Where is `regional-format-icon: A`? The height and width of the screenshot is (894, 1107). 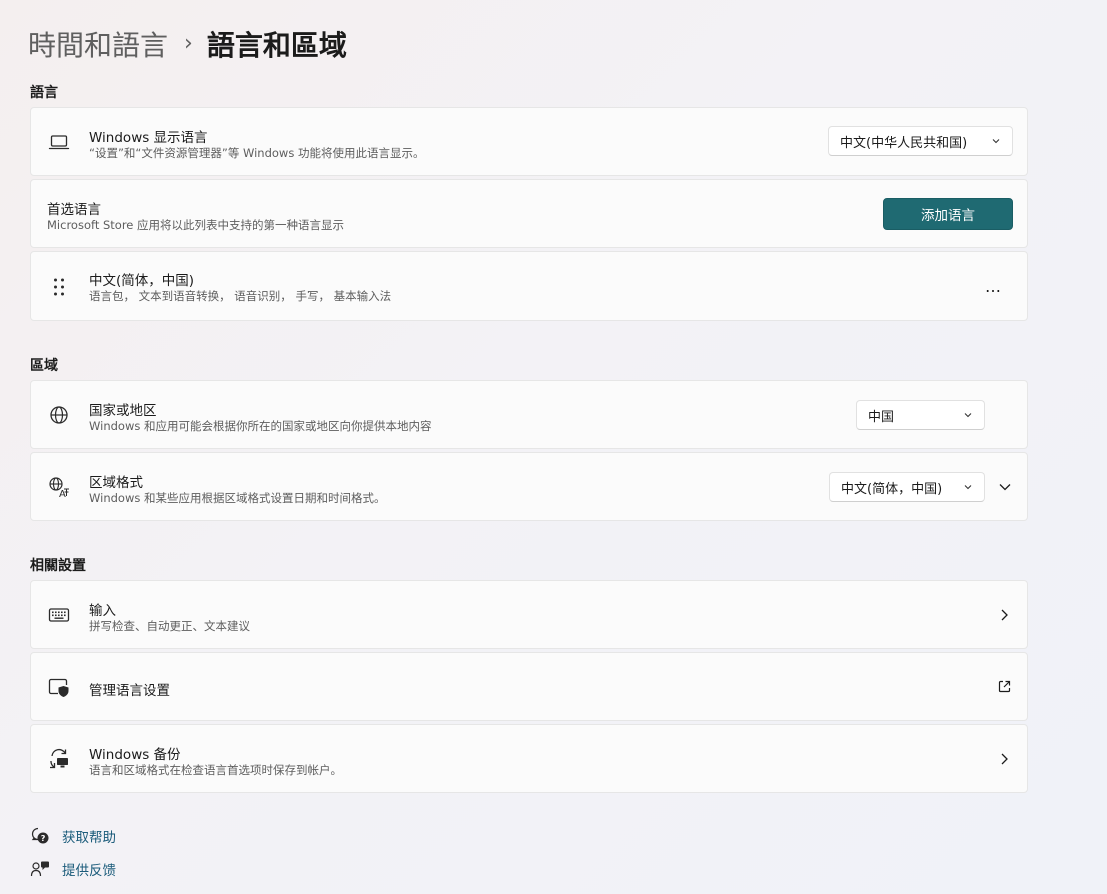
regional-format-icon: A is located at coordinates (59, 487).